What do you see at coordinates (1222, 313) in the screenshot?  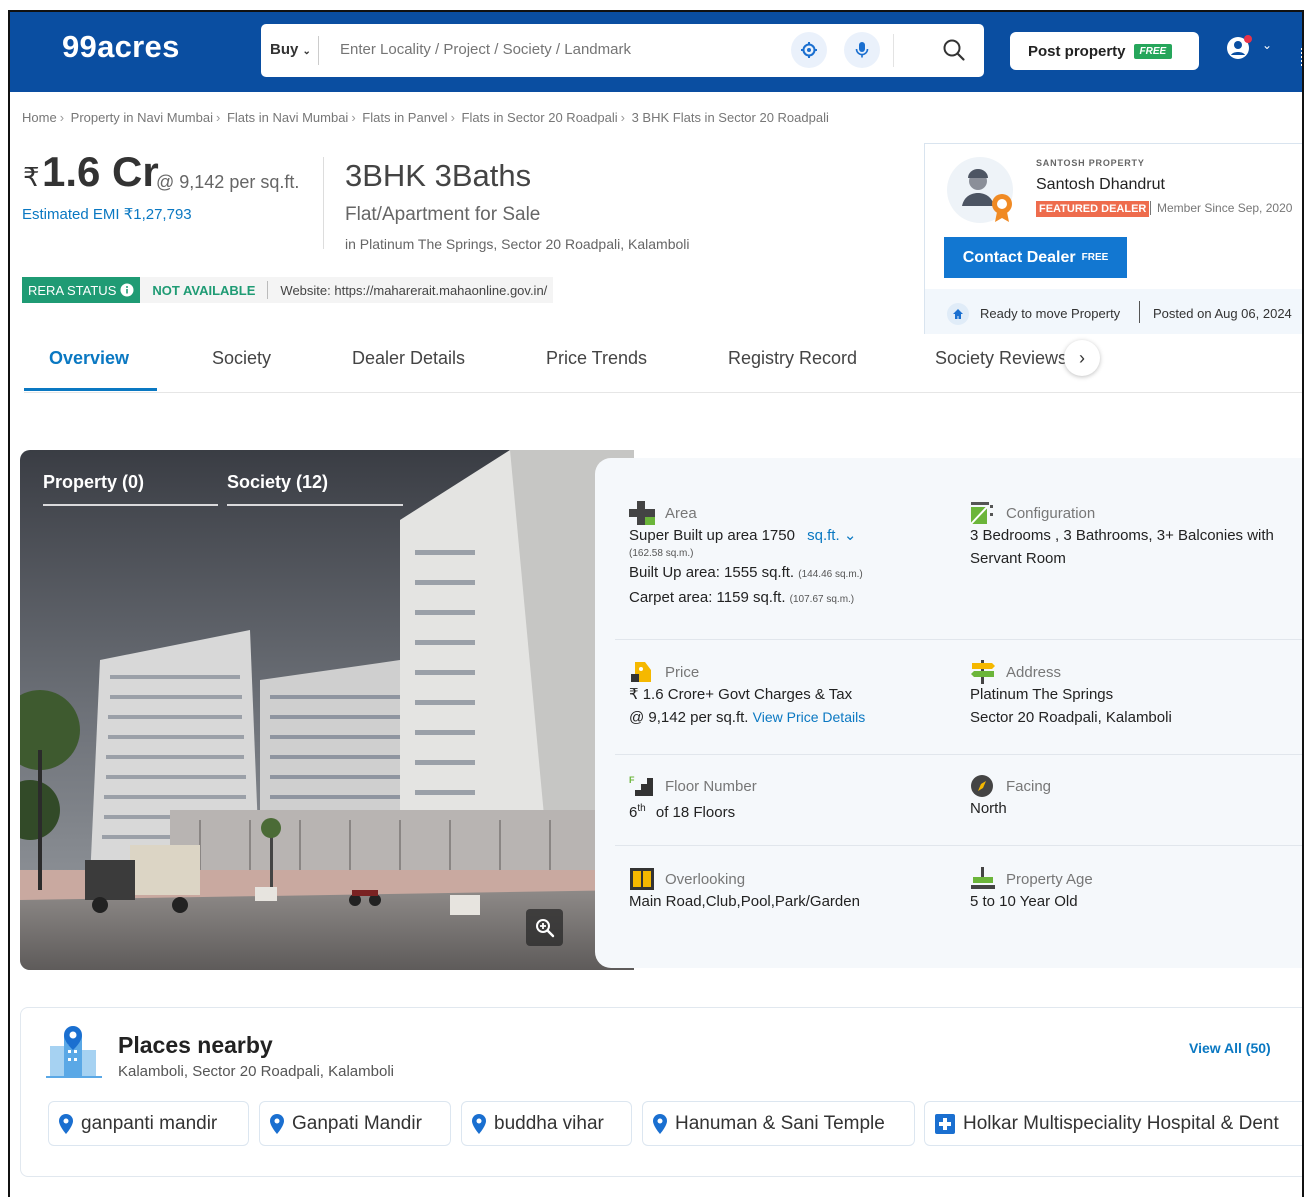 I see `posted-date: Posted on Aug 06, 2024` at bounding box center [1222, 313].